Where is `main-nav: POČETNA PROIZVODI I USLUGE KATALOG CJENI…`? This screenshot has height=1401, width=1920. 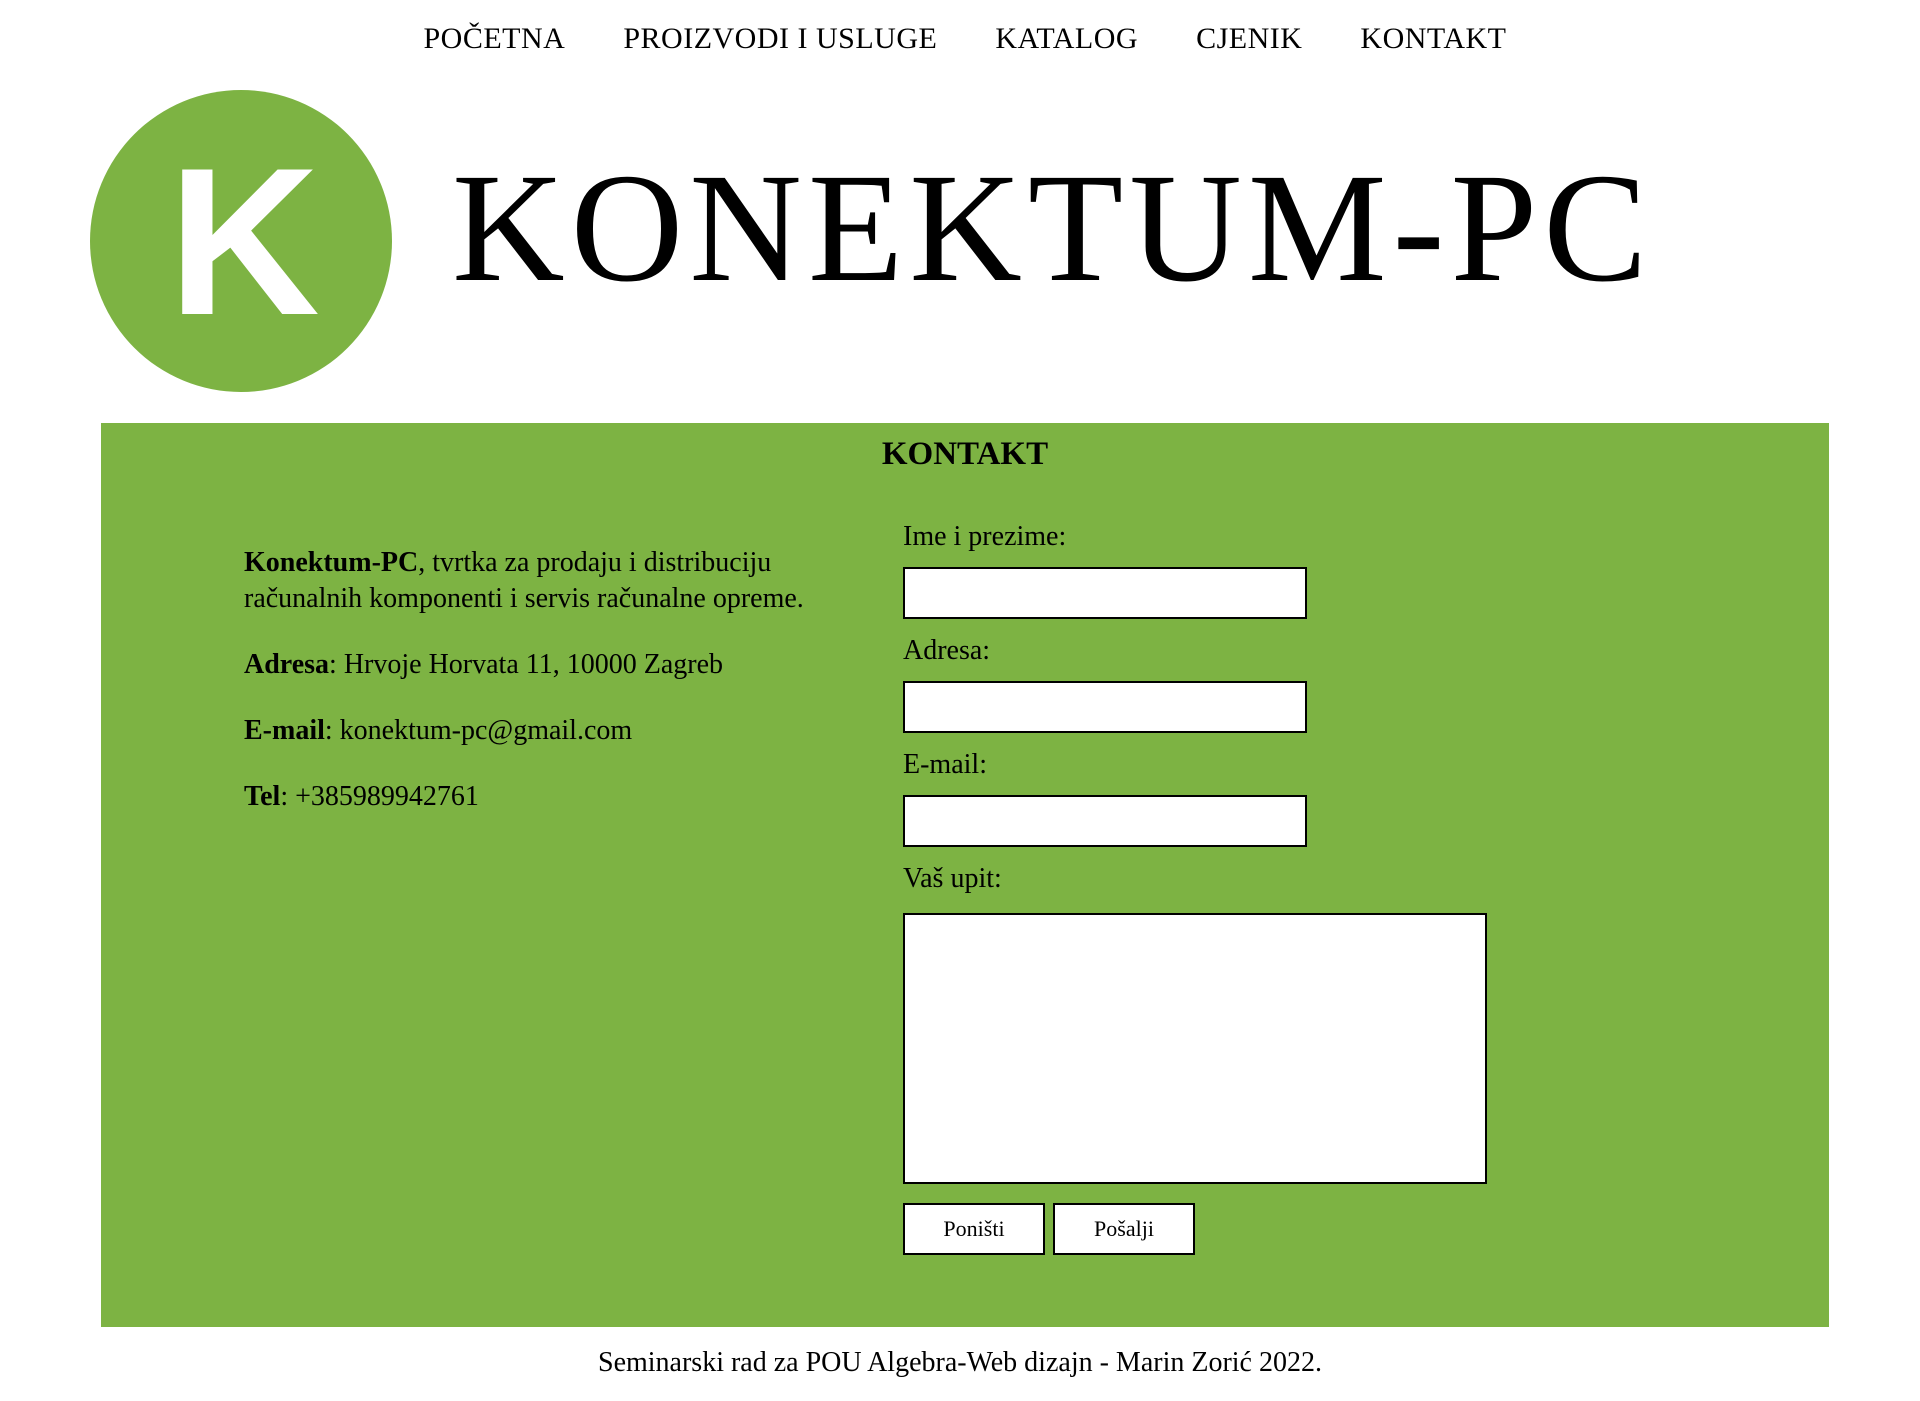 main-nav: POČETNA PROIZVODI I USLUGE KATALOG CJENI… is located at coordinates (960, 39).